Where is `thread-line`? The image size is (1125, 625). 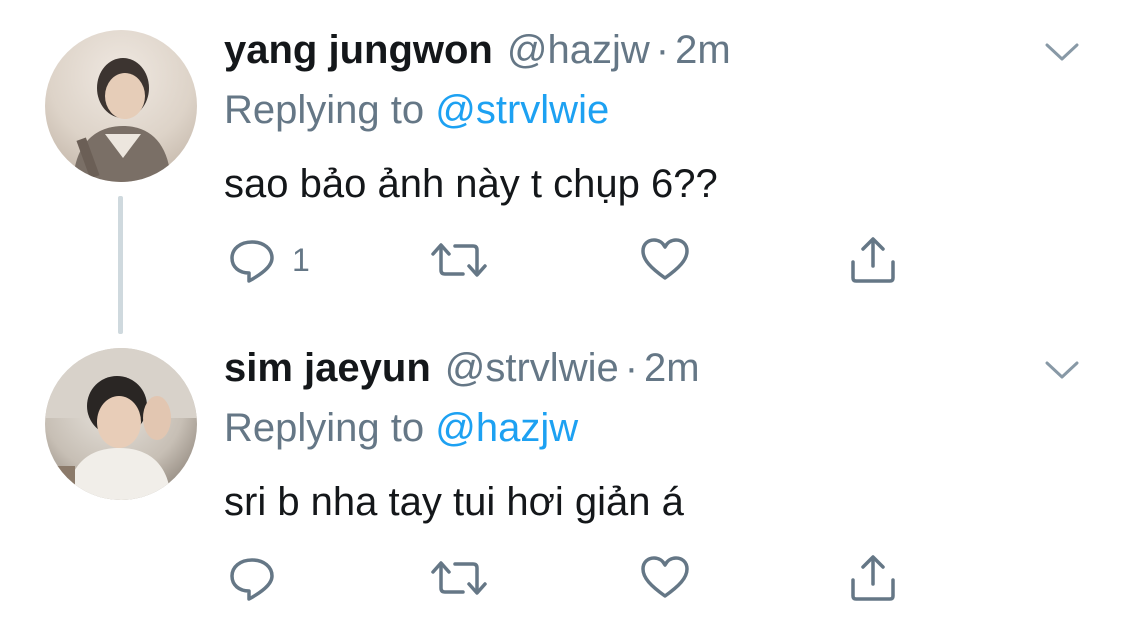 thread-line is located at coordinates (120, 265).